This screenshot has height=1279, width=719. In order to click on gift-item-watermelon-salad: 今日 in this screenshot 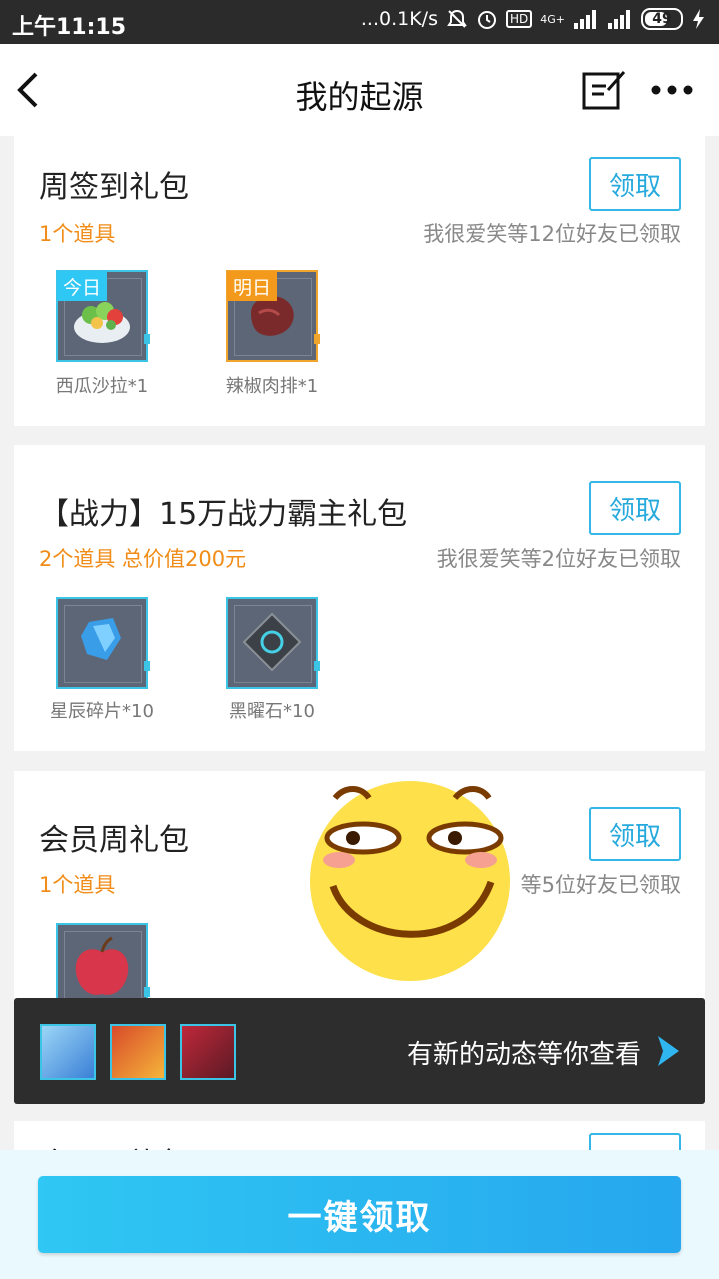, I will do `click(103, 316)`.